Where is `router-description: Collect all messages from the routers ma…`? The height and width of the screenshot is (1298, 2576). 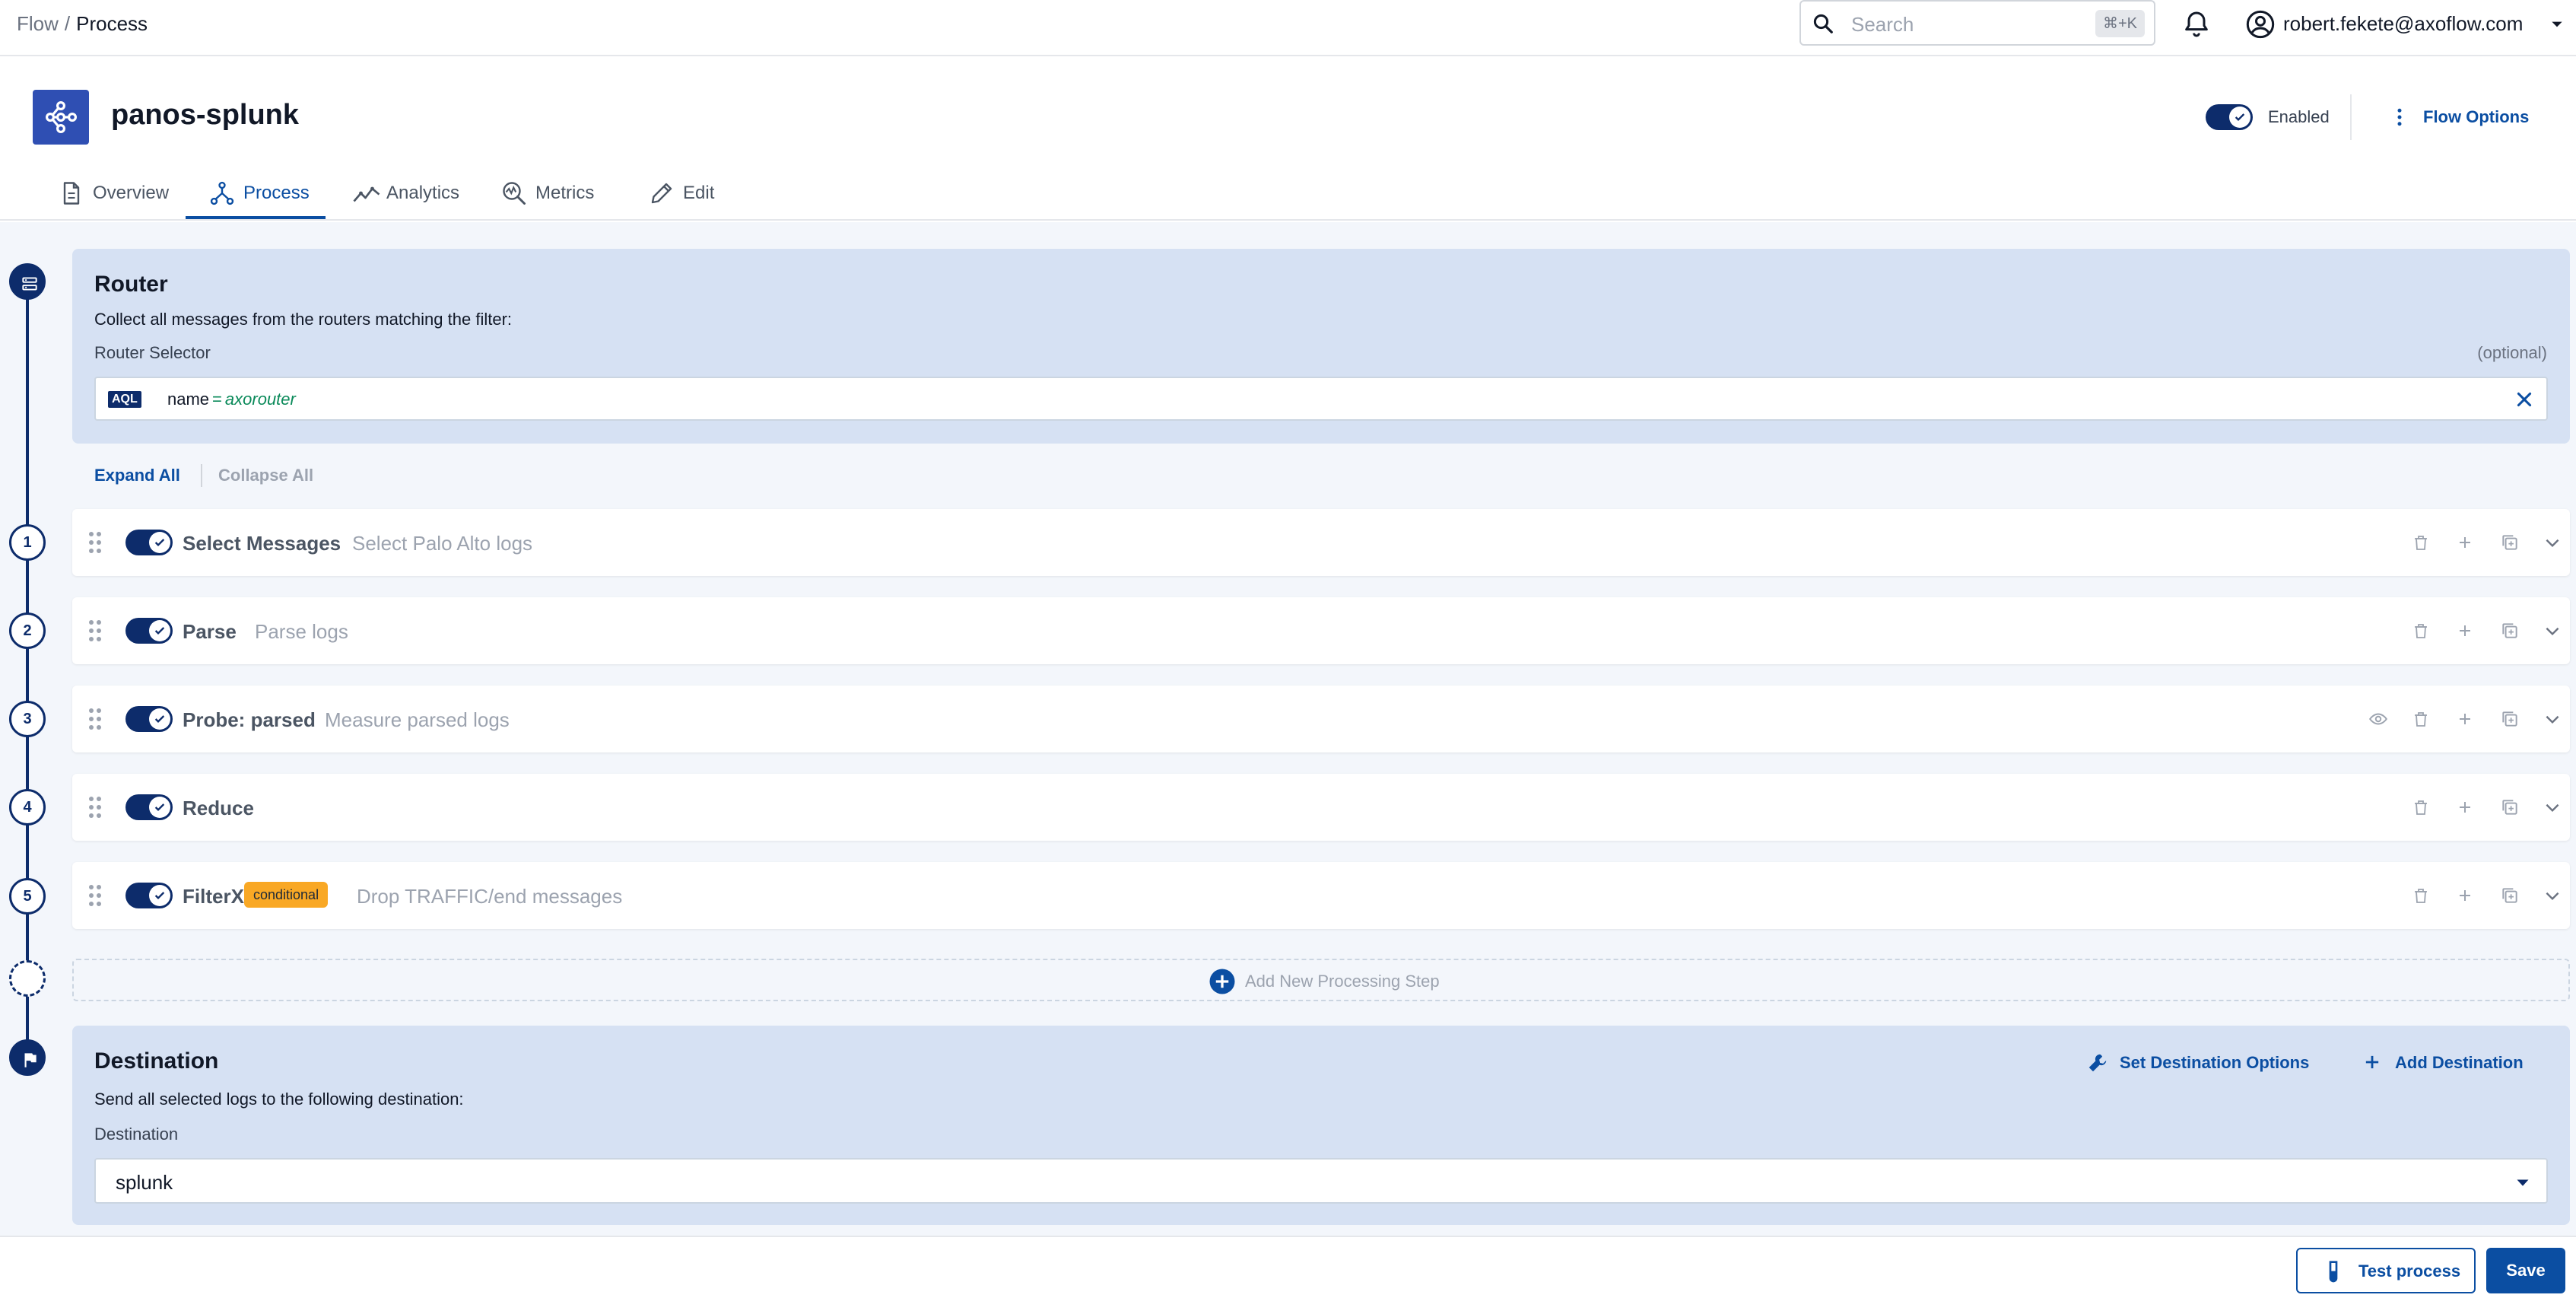 router-description: Collect all messages from the routers ma… is located at coordinates (303, 319).